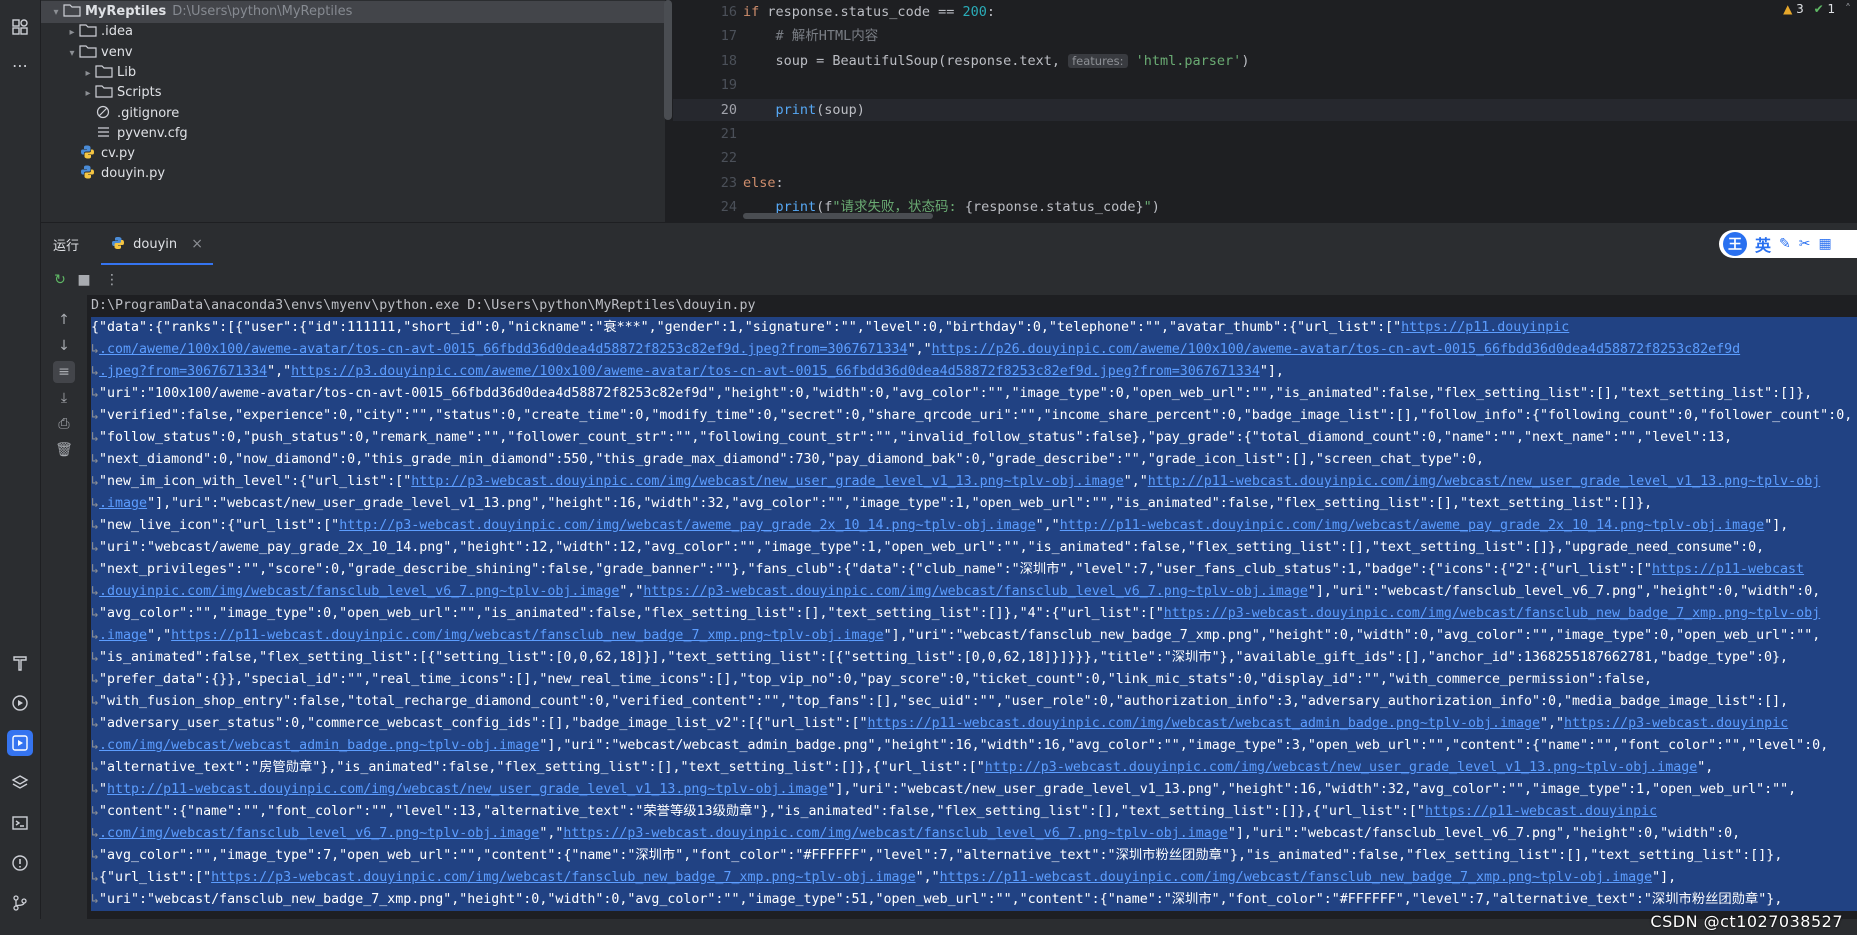 The width and height of the screenshot is (1857, 935). What do you see at coordinates (20, 783) in the screenshot?
I see `layers-icon` at bounding box center [20, 783].